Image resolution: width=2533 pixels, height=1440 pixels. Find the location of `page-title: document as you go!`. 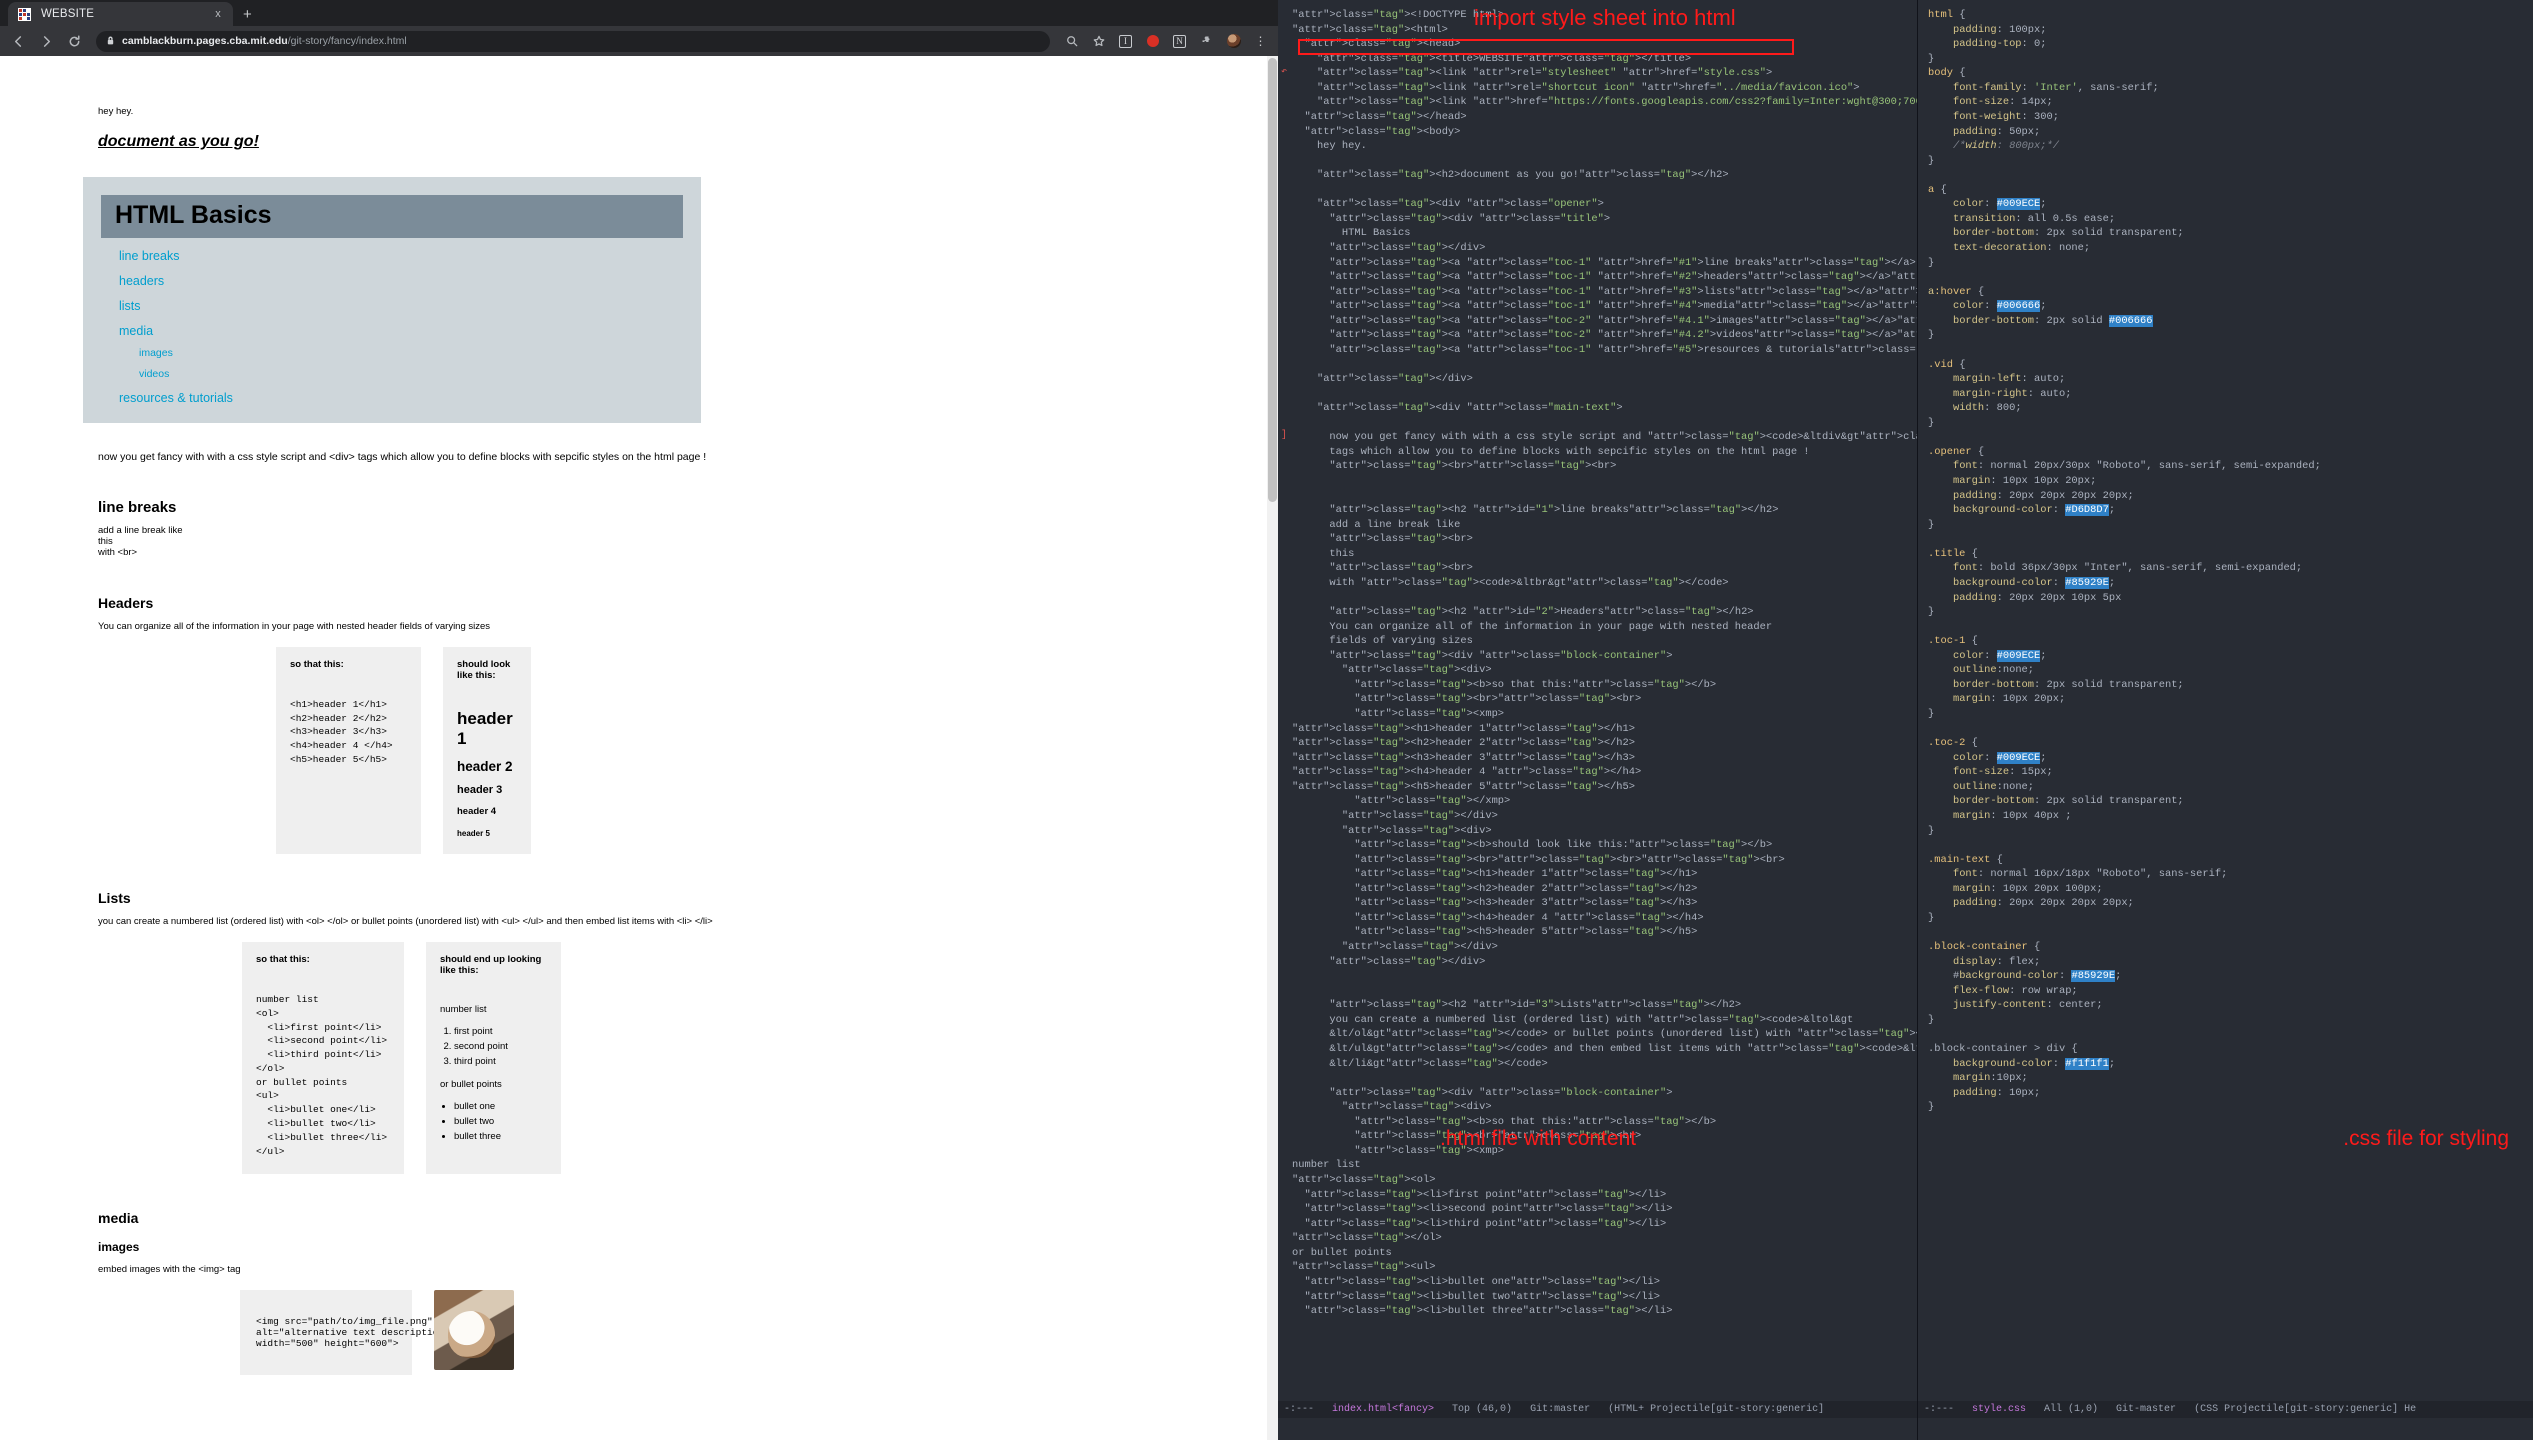

page-title: document as you go! is located at coordinates (688, 142).